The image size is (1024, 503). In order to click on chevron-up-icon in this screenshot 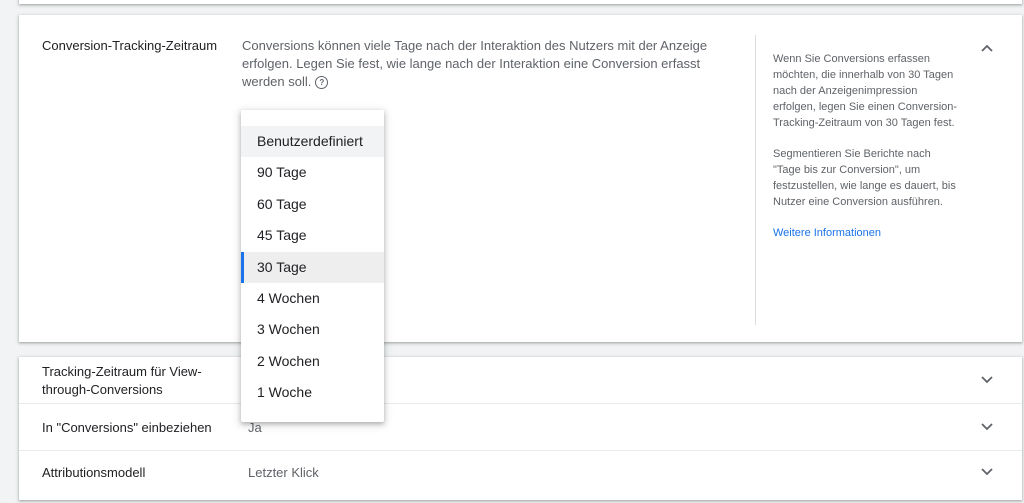, I will do `click(987, 48)`.